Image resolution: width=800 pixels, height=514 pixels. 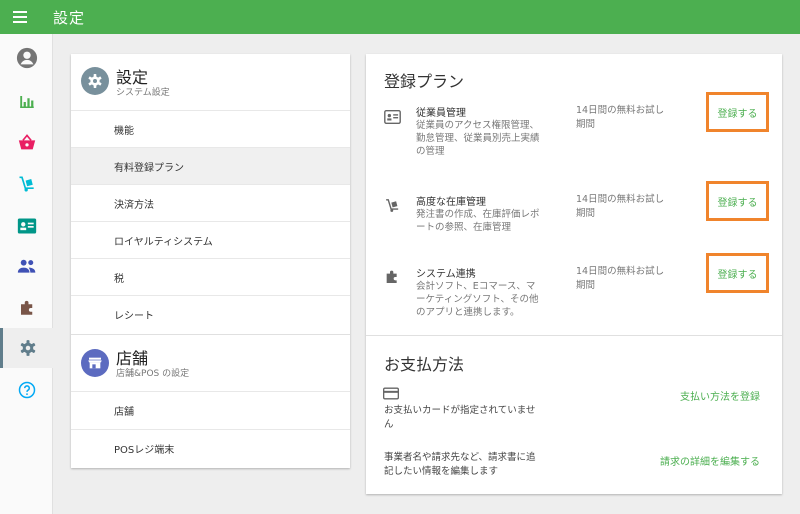 I want to click on plan-desc-inventory: 発注書の作成、在庫評価レポ ートの参照、在庫管理, so click(x=478, y=221).